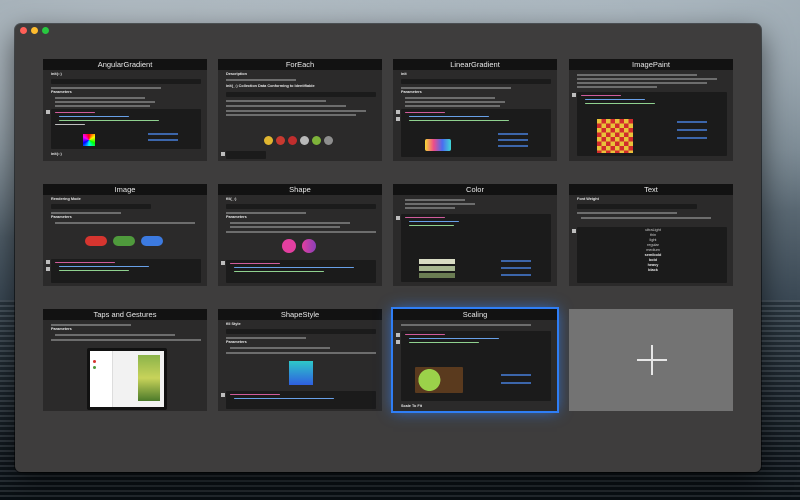  What do you see at coordinates (125, 64) in the screenshot?
I see `card-title: AngularGradient` at bounding box center [125, 64].